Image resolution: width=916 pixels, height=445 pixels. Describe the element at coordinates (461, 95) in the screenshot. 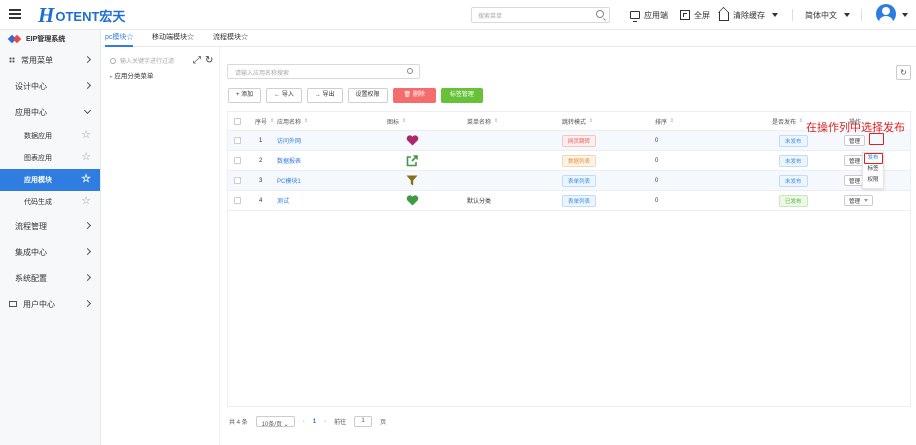

I see `tag-manage-button: 标签管理` at that location.